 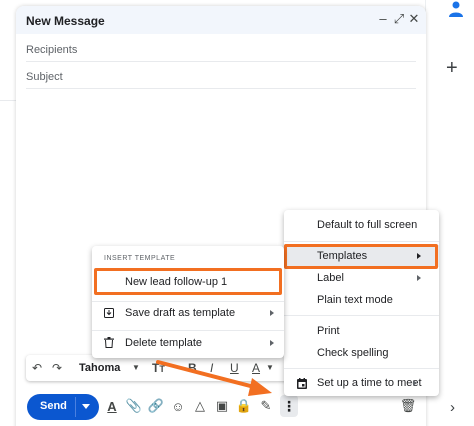 I want to click on menu-item-label: Print, so click(x=328, y=331).